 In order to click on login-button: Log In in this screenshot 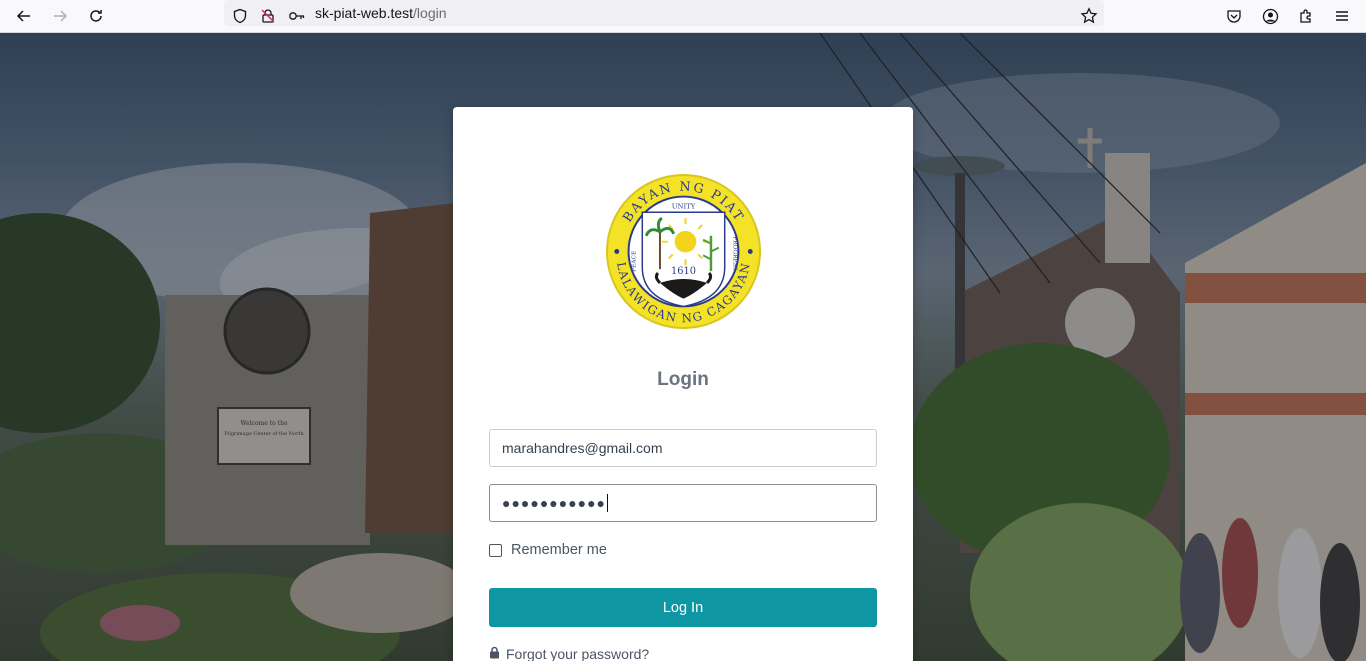, I will do `click(683, 607)`.